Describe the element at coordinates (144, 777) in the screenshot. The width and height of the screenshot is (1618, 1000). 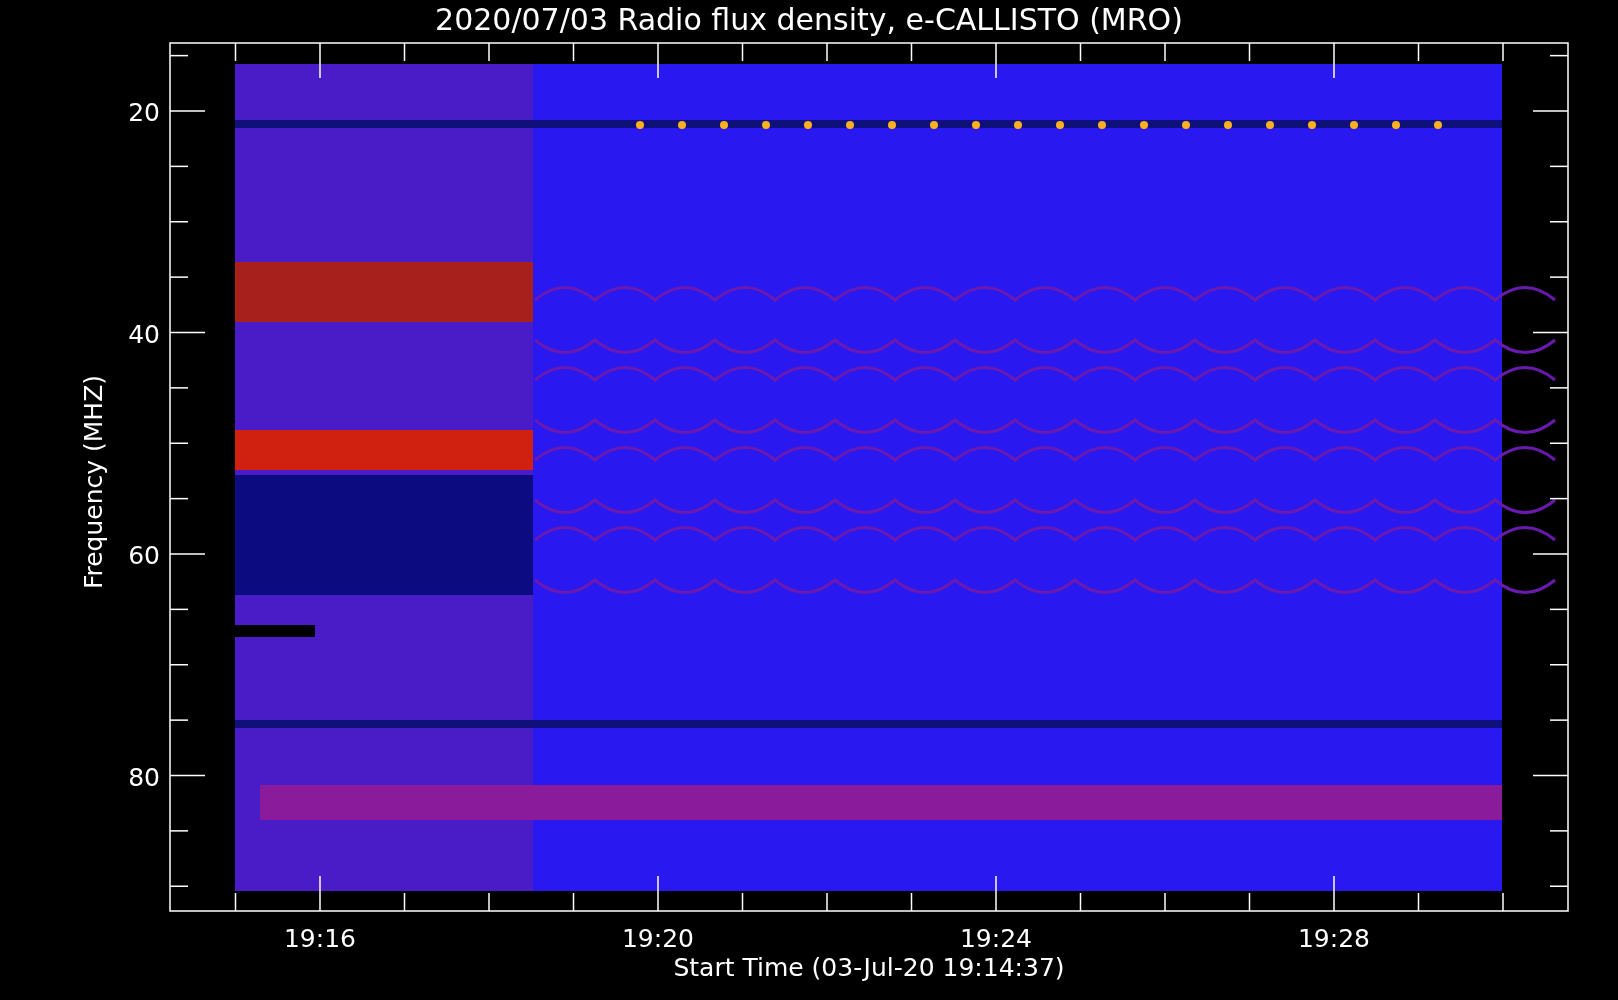
I see `tick-label: 80` at that location.